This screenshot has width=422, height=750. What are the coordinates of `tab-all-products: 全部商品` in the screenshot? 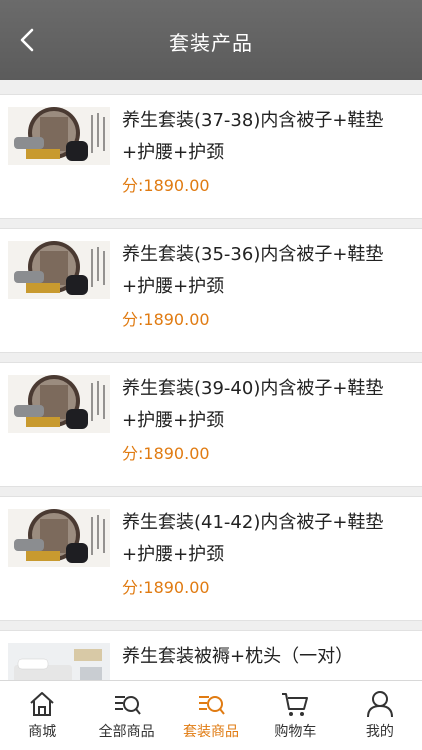 It's located at (126, 715).